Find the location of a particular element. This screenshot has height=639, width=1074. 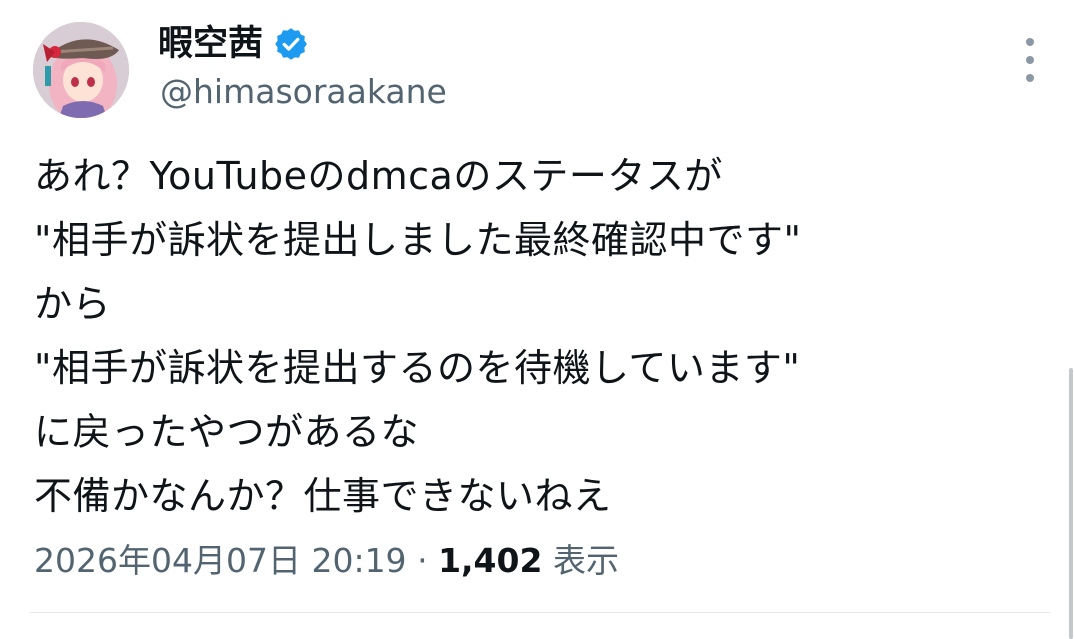

tweet-text-line: "相手が訴状を提出するのを待機しています" is located at coordinates (417, 368).